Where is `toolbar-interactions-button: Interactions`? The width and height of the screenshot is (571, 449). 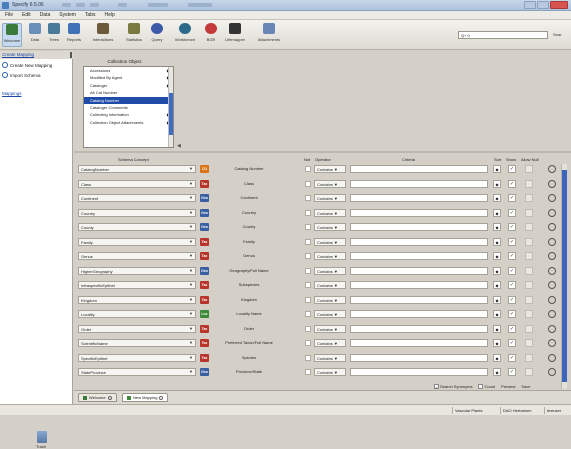
toolbar-interactions-button: Interactions is located at coordinates (103, 35).